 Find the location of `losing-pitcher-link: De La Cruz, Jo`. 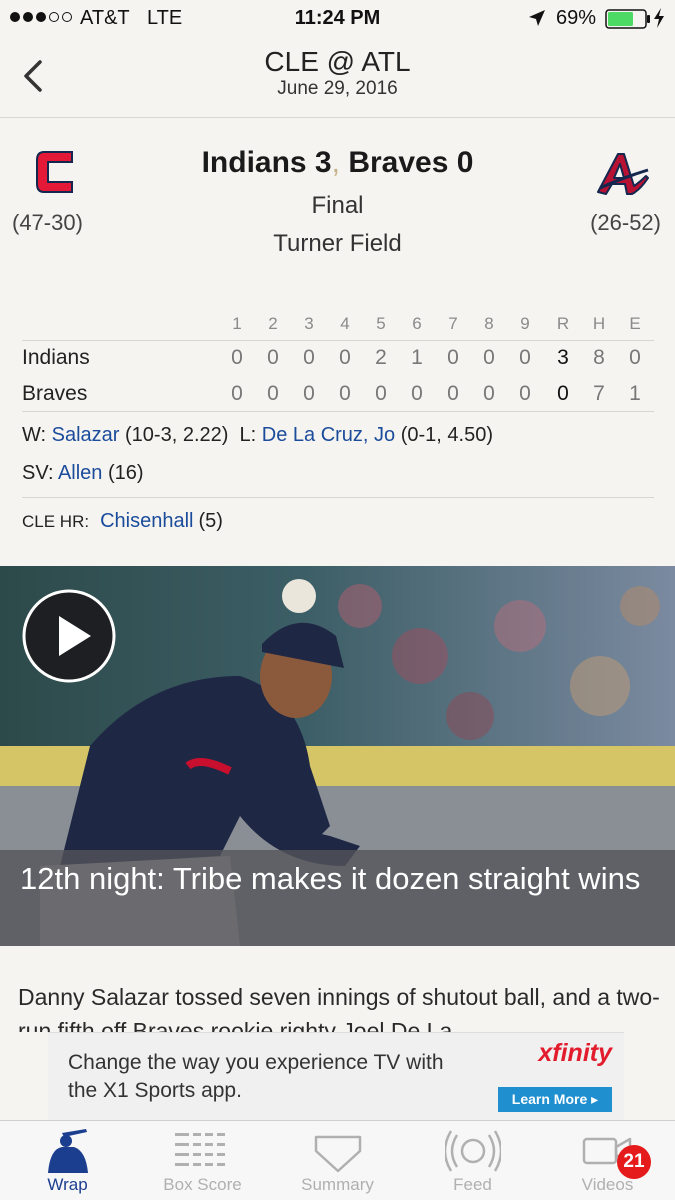

losing-pitcher-link: De La Cruz, Jo is located at coordinates (328, 435).